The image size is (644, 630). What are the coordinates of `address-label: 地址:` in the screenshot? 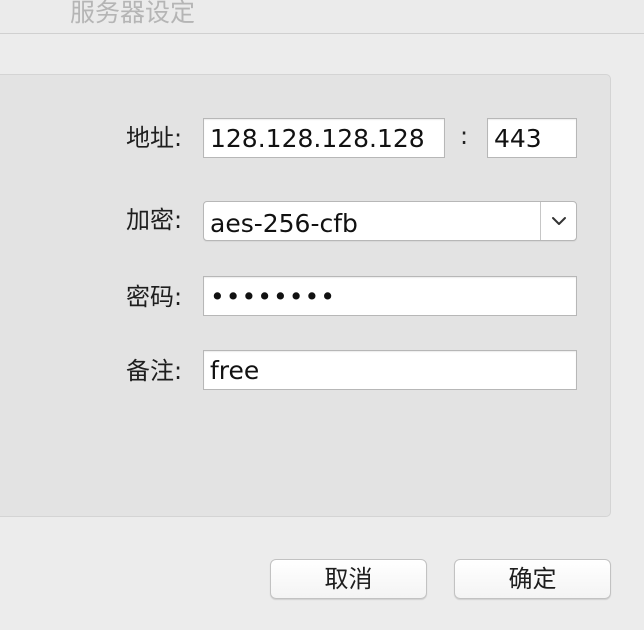 It's located at (154, 138).